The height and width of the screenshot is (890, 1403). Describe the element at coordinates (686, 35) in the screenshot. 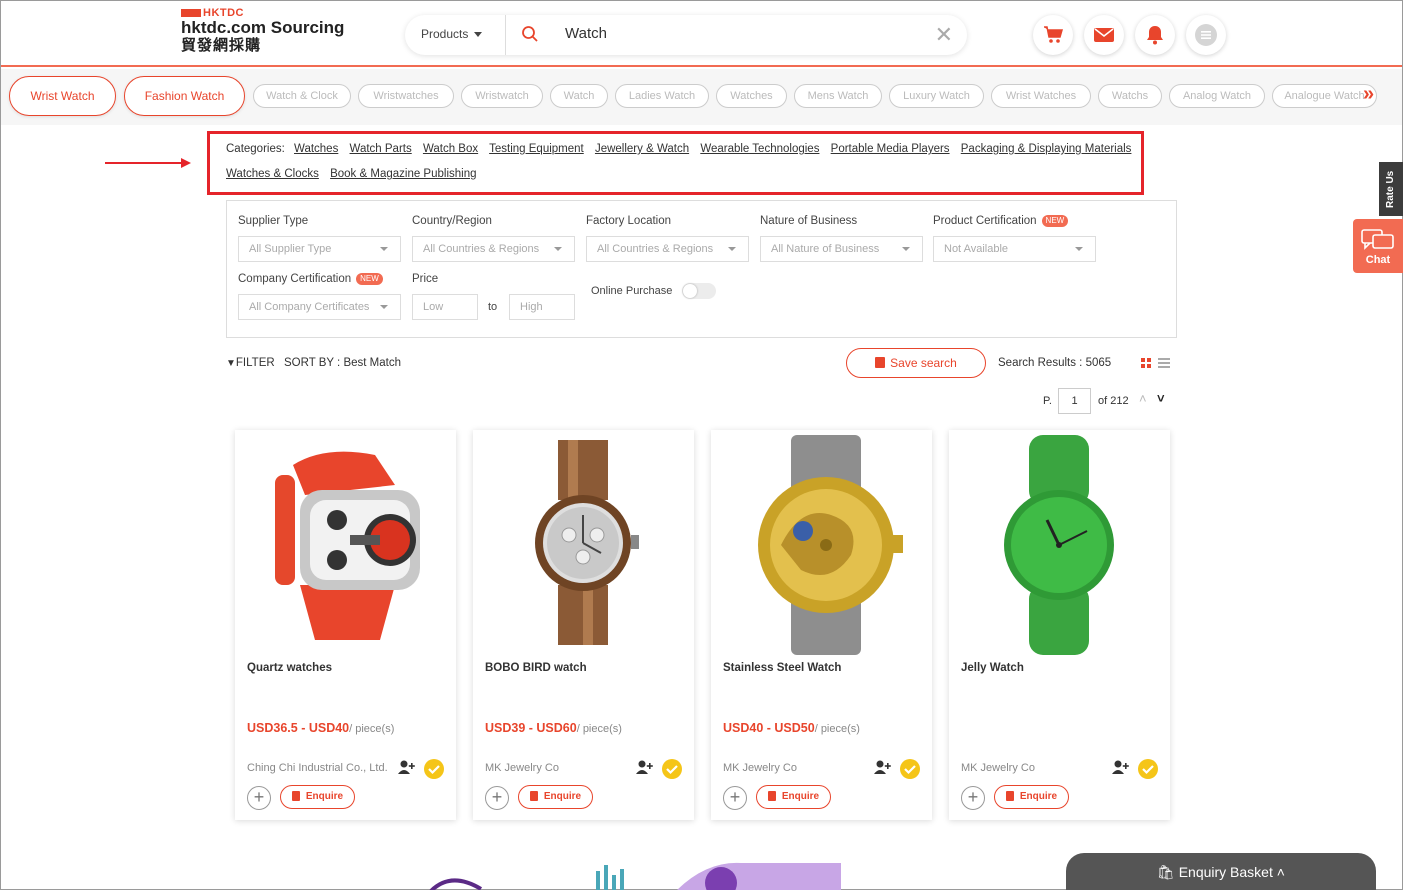

I see `search-bar: Products Watch ✕` at that location.